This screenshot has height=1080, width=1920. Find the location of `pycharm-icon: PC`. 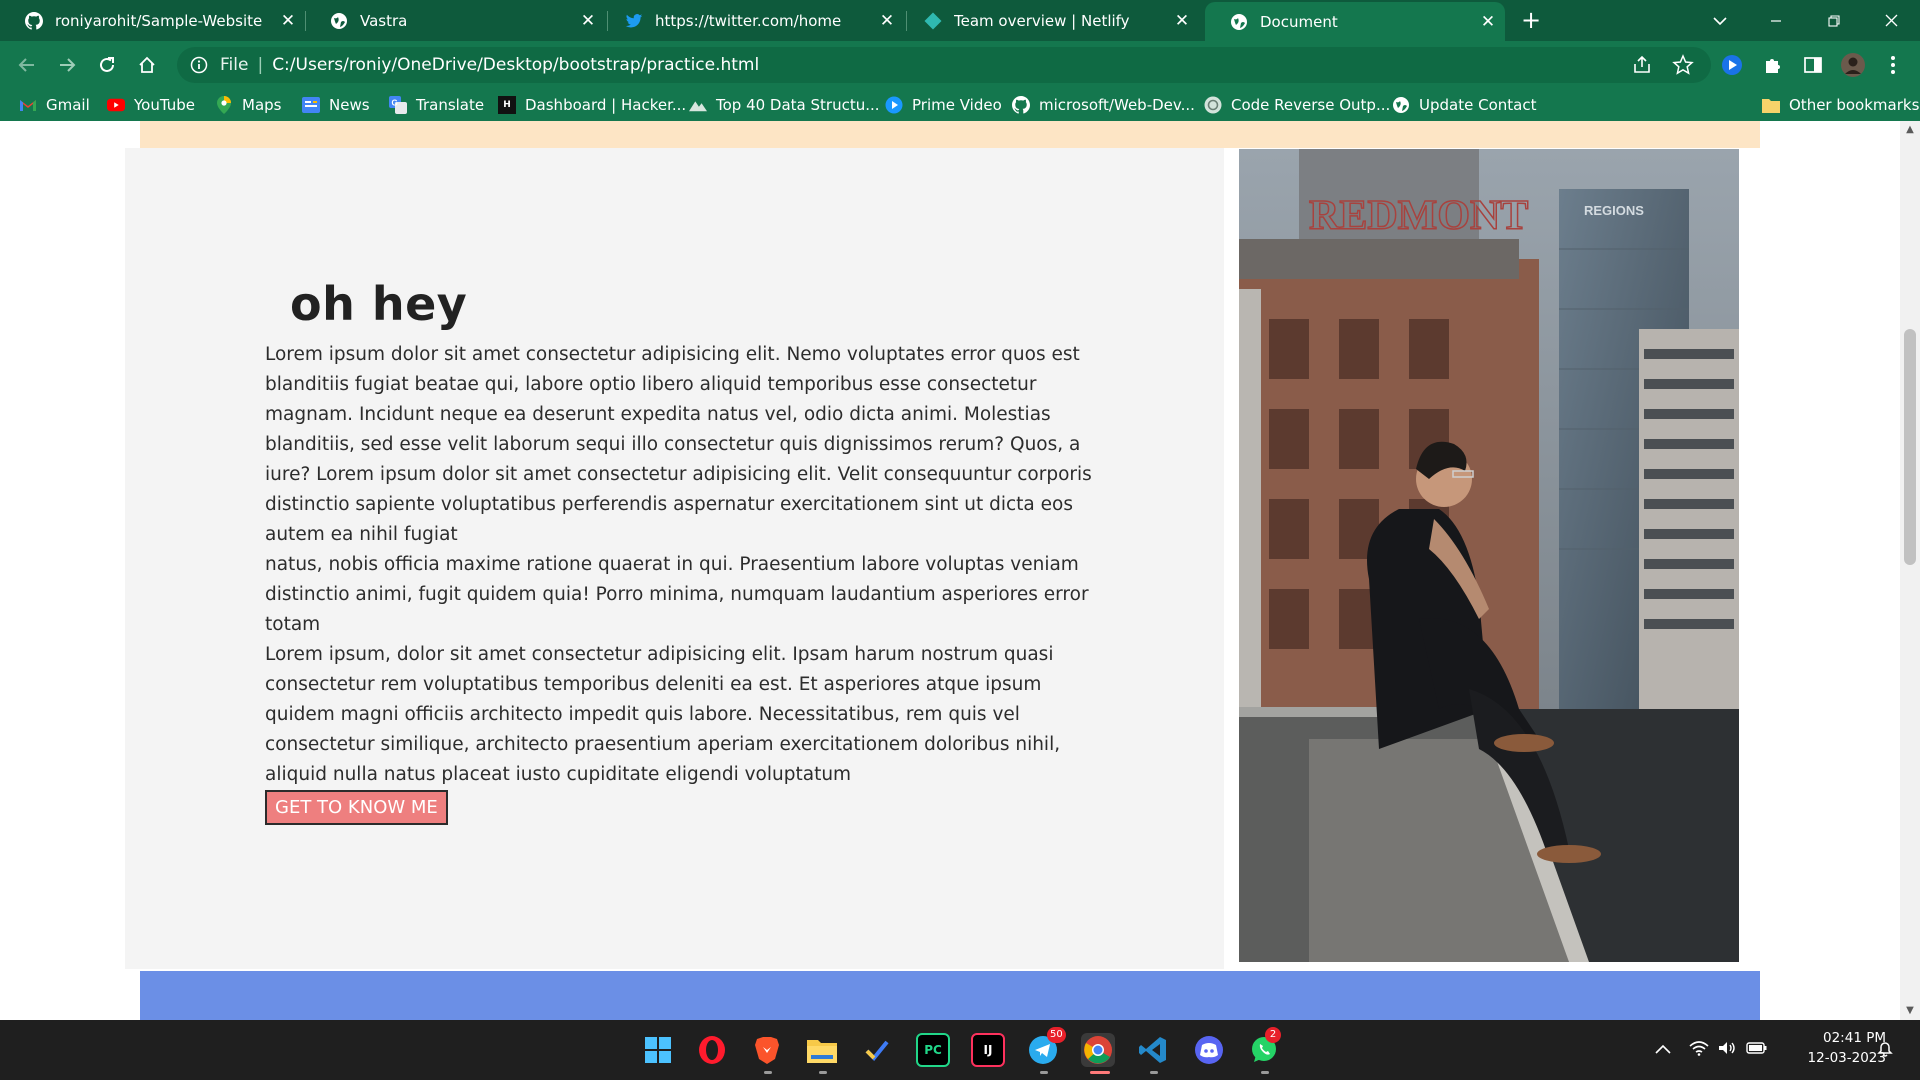

pycharm-icon: PC is located at coordinates (933, 1050).